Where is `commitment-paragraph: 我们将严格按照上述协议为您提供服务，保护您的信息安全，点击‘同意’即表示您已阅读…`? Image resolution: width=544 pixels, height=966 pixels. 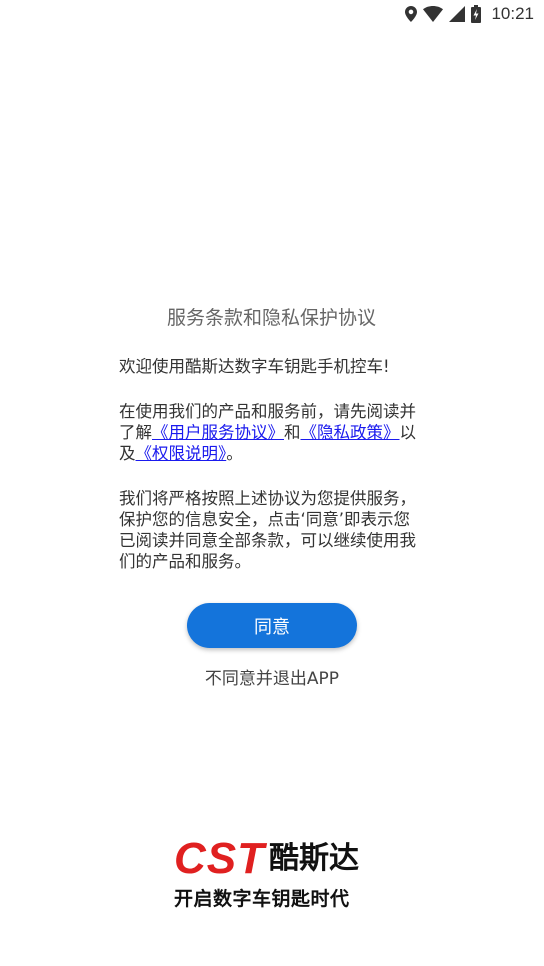
commitment-paragraph: 我们将严格按照上述协议为您提供服务，保护您的信息安全，点击‘同意’即表示您已阅读… is located at coordinates (267, 530).